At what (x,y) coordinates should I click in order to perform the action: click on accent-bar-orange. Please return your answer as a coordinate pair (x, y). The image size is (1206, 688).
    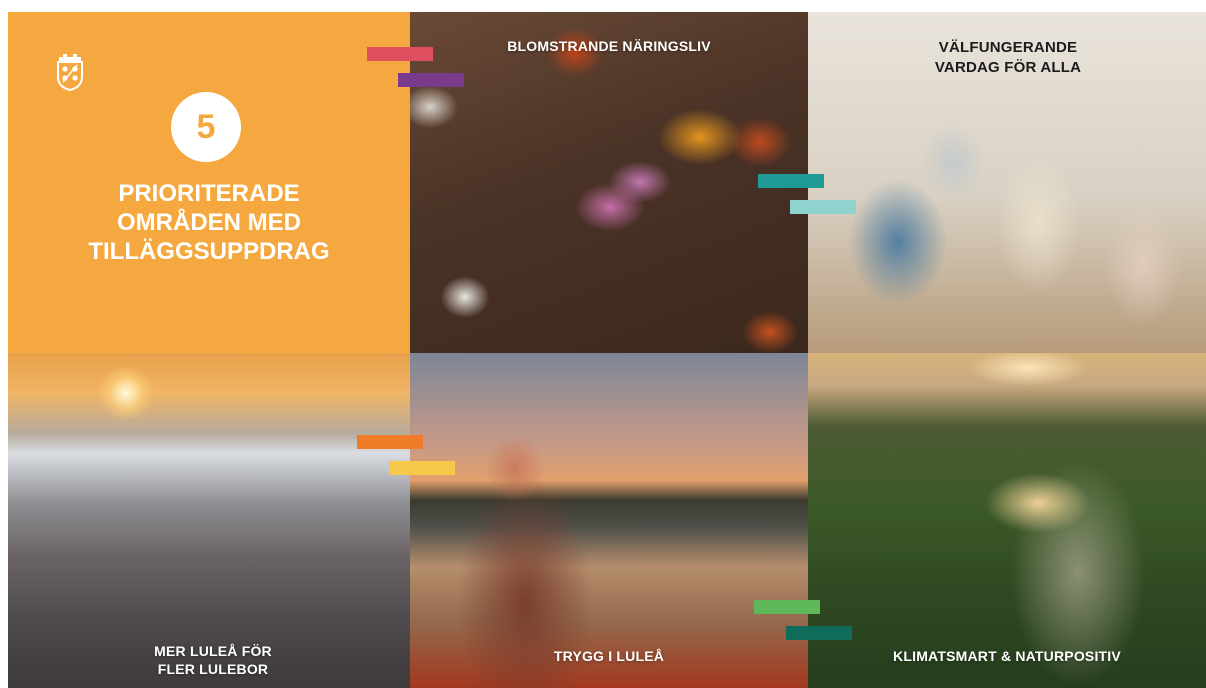
    Looking at the image, I should click on (390, 442).